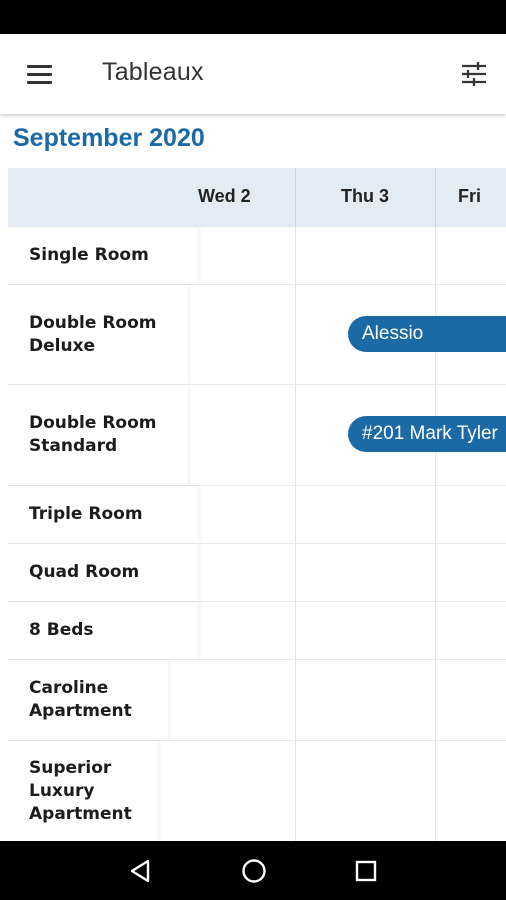  Describe the element at coordinates (257, 255) in the screenshot. I see `room-row-single: Single Room` at that location.